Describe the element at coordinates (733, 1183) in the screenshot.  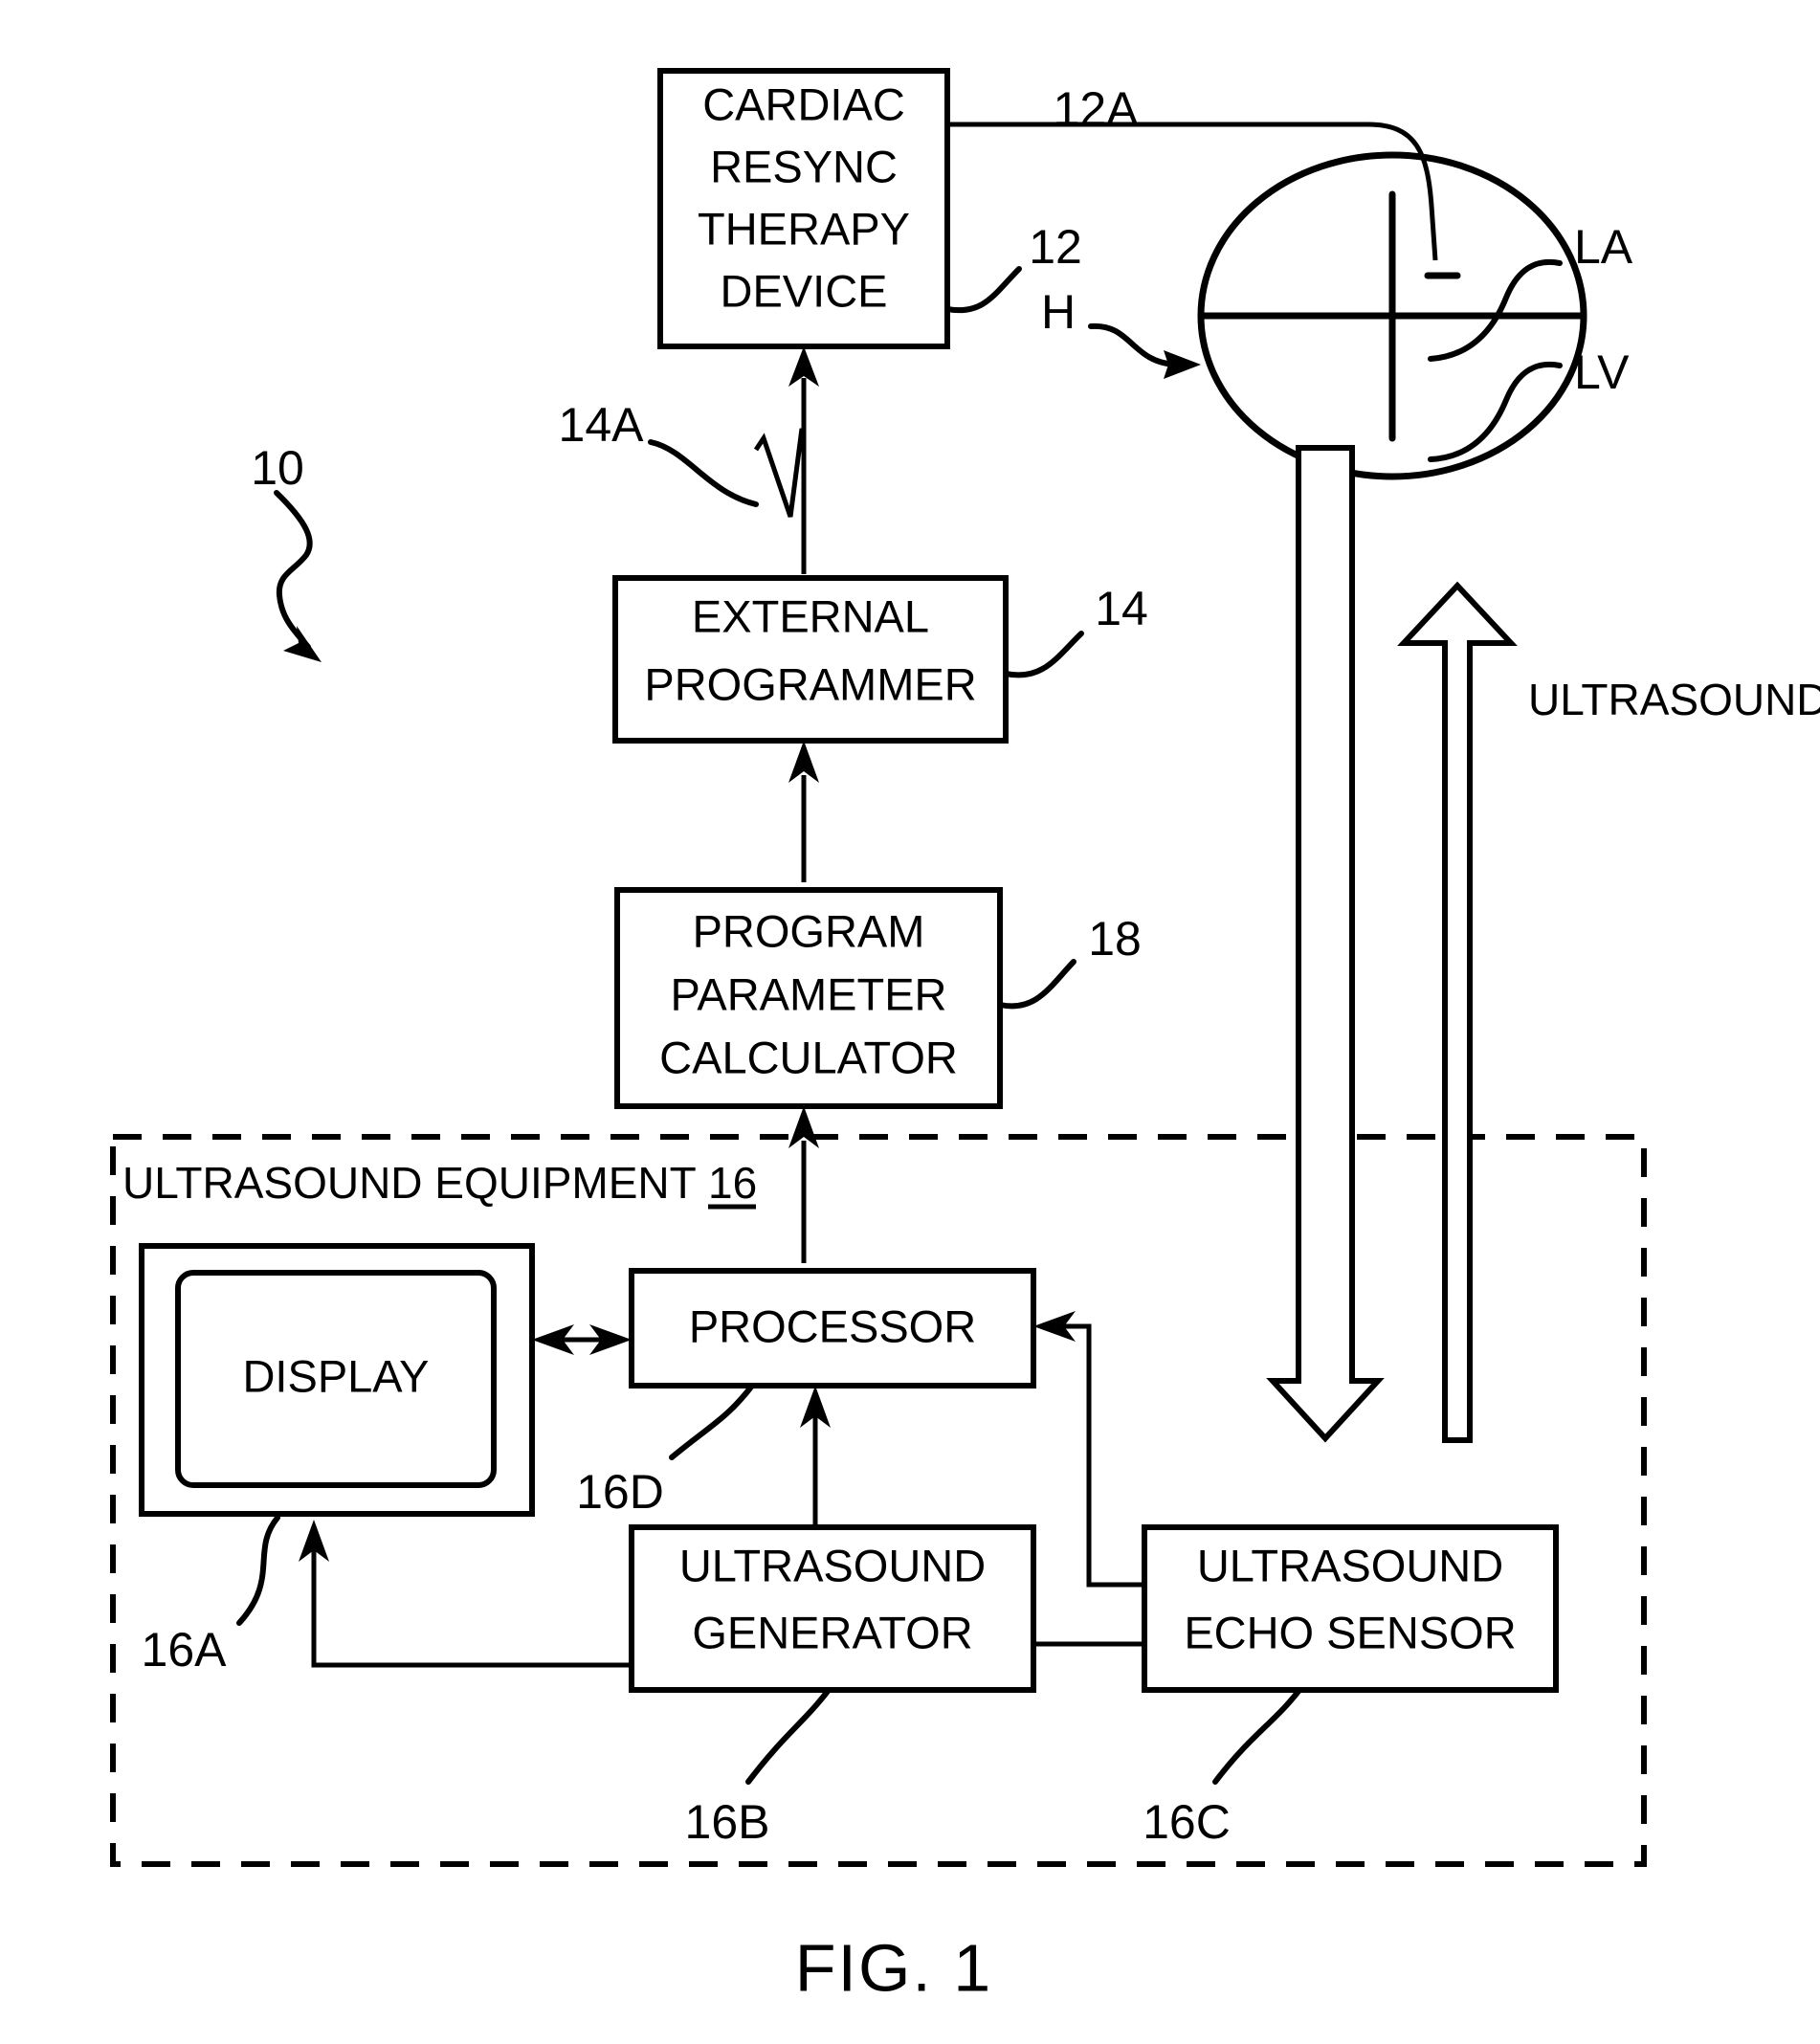
I see `ultrasound-equipment-ref: 16` at that location.